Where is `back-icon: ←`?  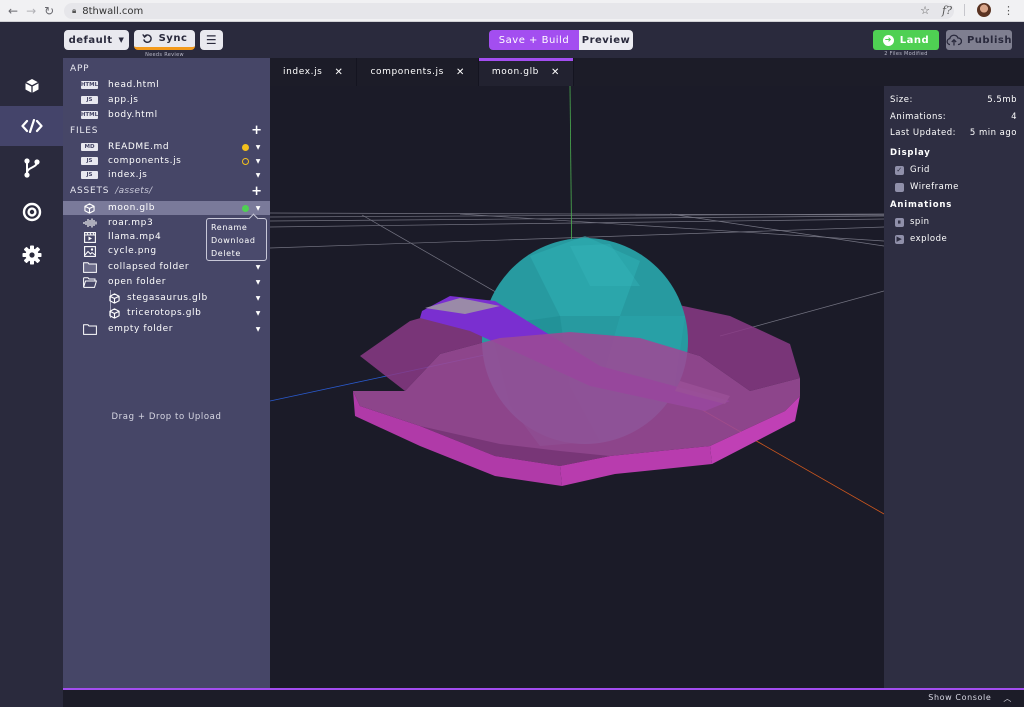
back-icon: ← is located at coordinates (13, 11).